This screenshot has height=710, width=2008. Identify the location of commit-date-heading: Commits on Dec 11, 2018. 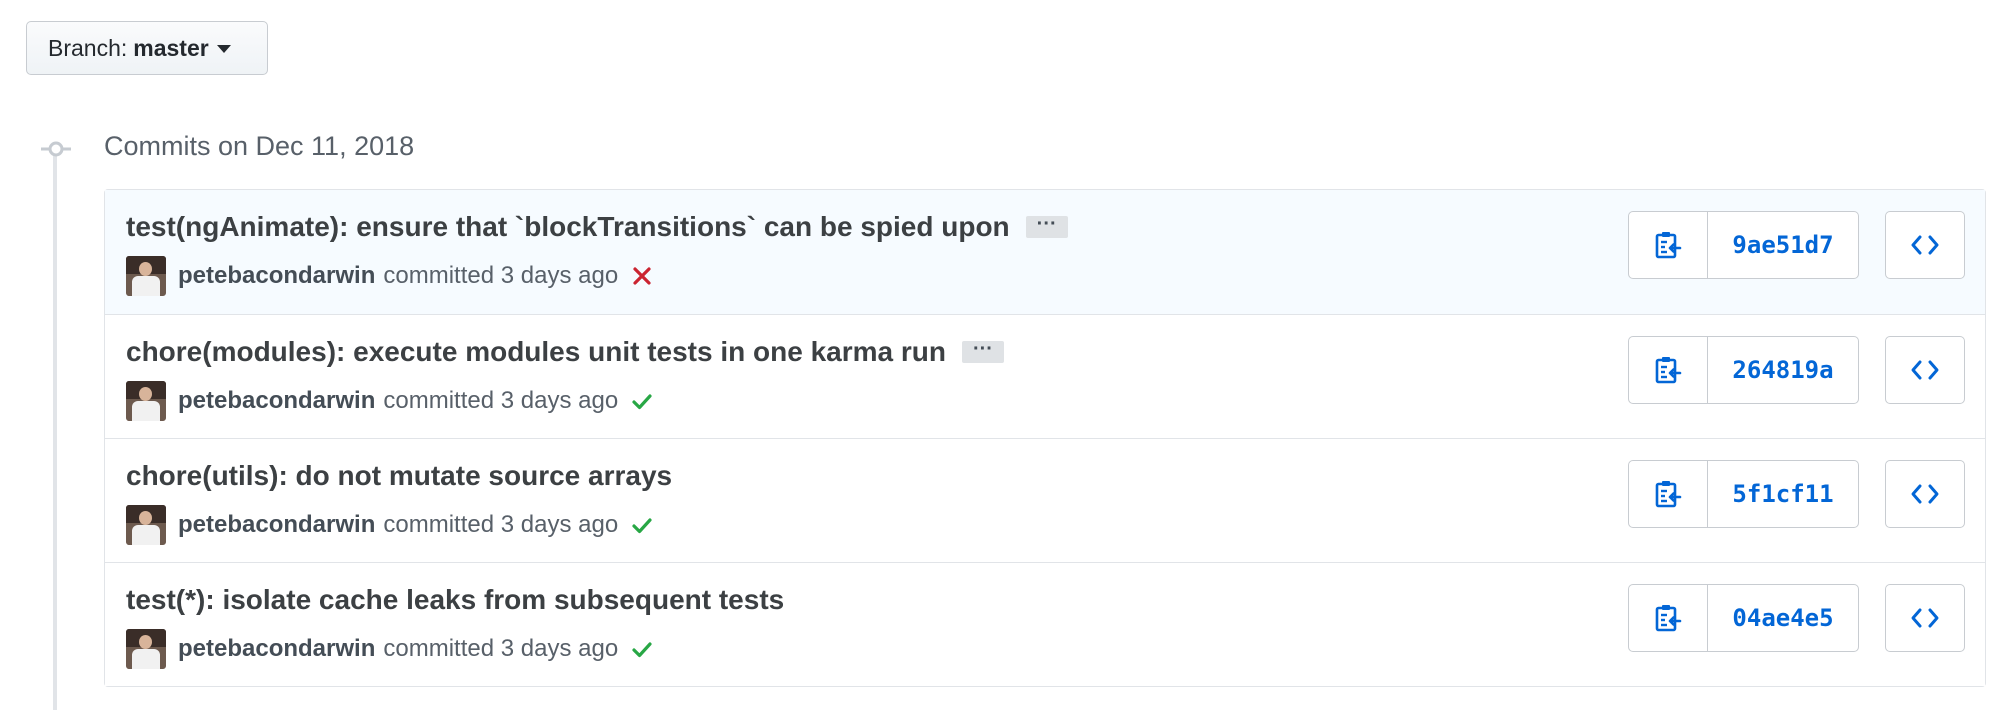
(259, 146).